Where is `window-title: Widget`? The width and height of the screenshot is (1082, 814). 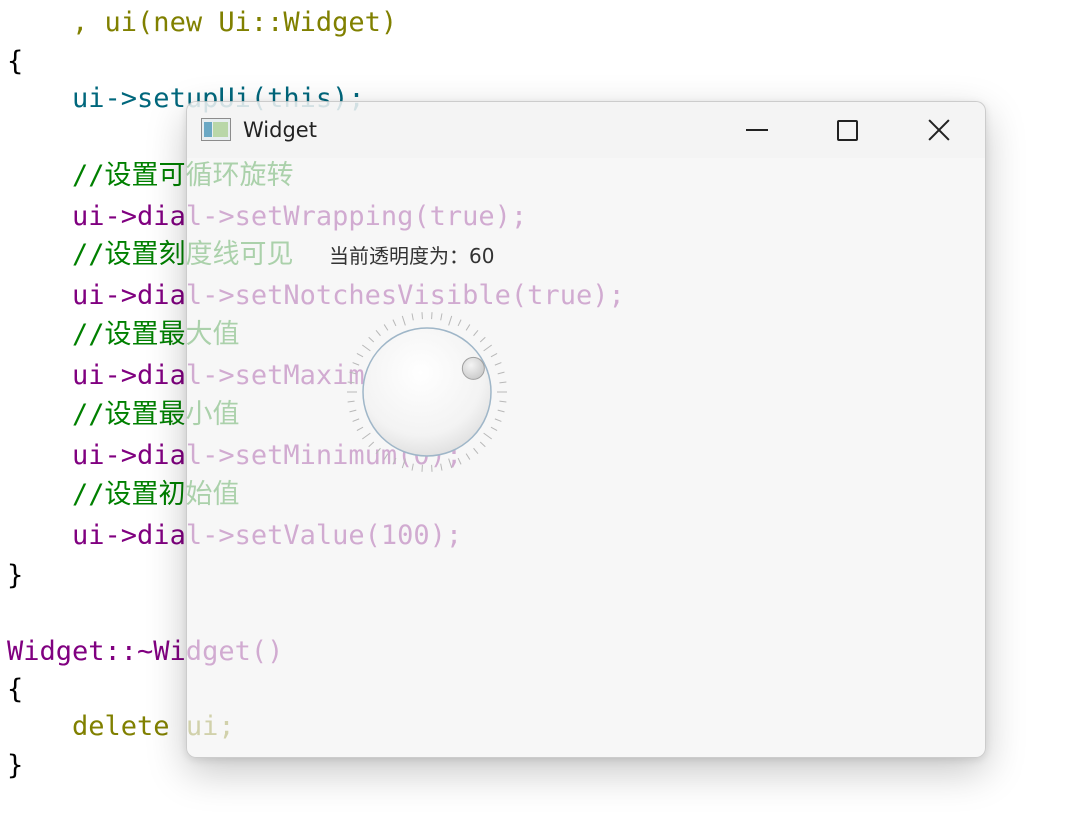
window-title: Widget is located at coordinates (280, 130).